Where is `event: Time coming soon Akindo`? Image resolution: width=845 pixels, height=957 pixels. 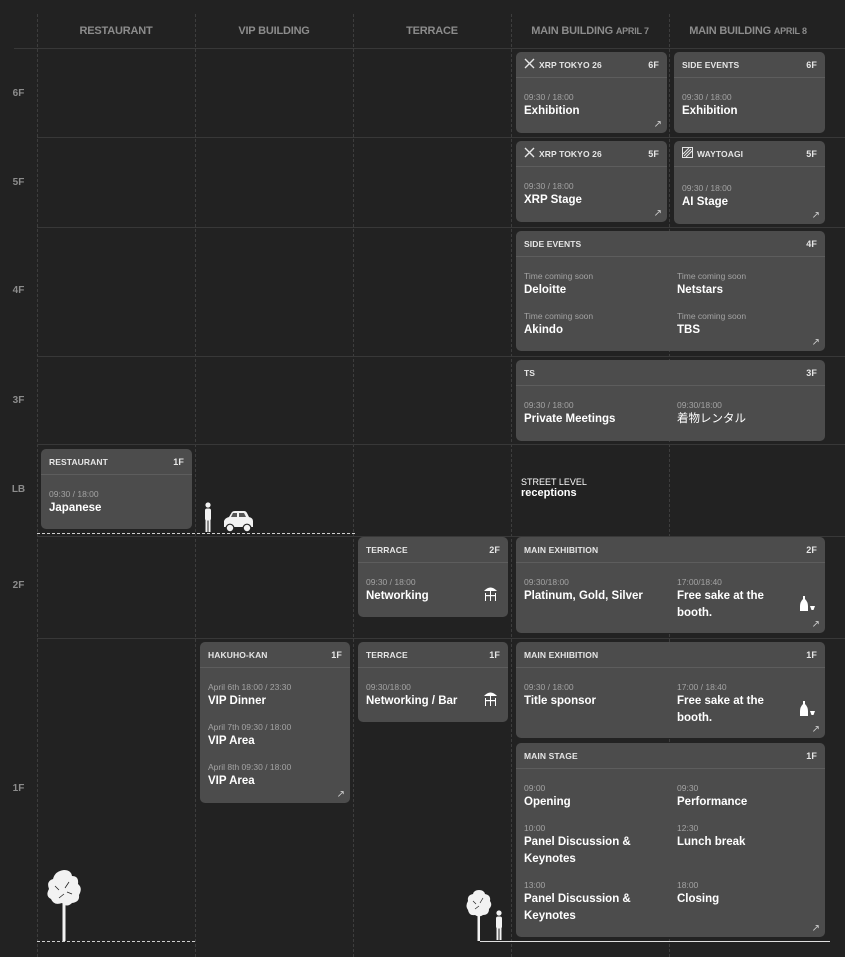
event: Time coming soon Akindo is located at coordinates (559, 323).